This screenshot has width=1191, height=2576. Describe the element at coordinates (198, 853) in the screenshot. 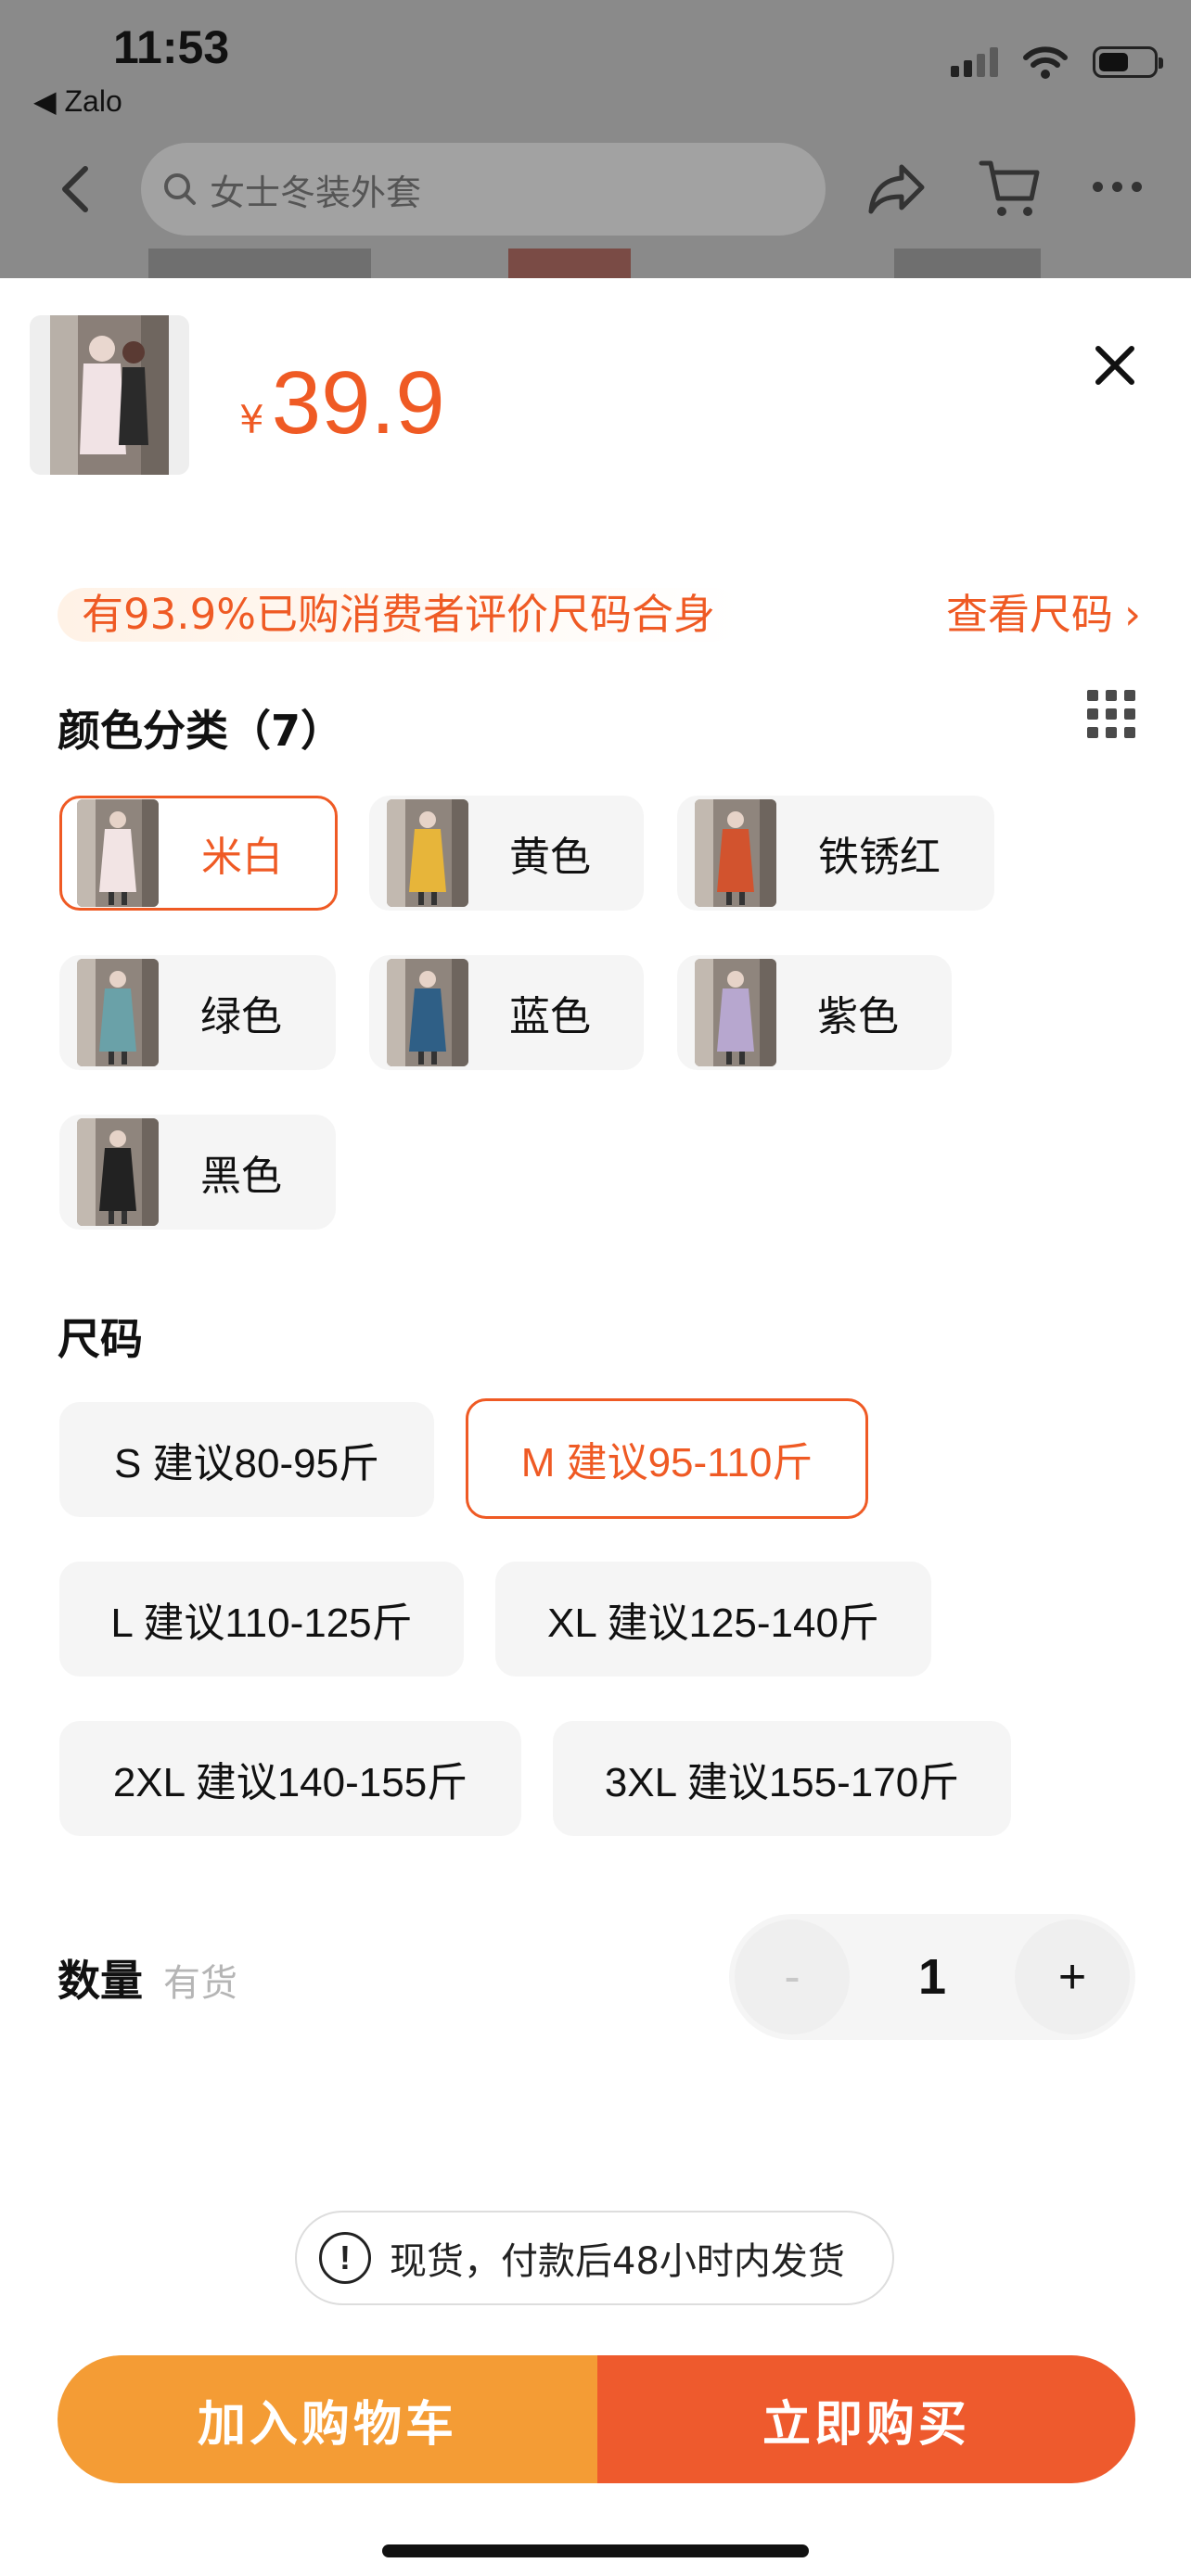

I see `color-option-beige: 米白` at that location.